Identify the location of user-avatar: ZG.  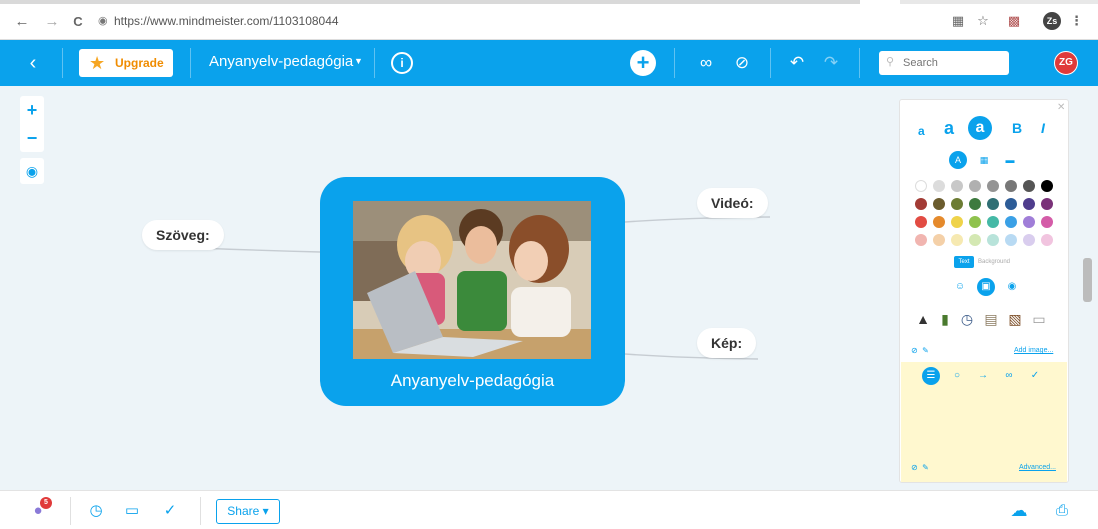
(1066, 63).